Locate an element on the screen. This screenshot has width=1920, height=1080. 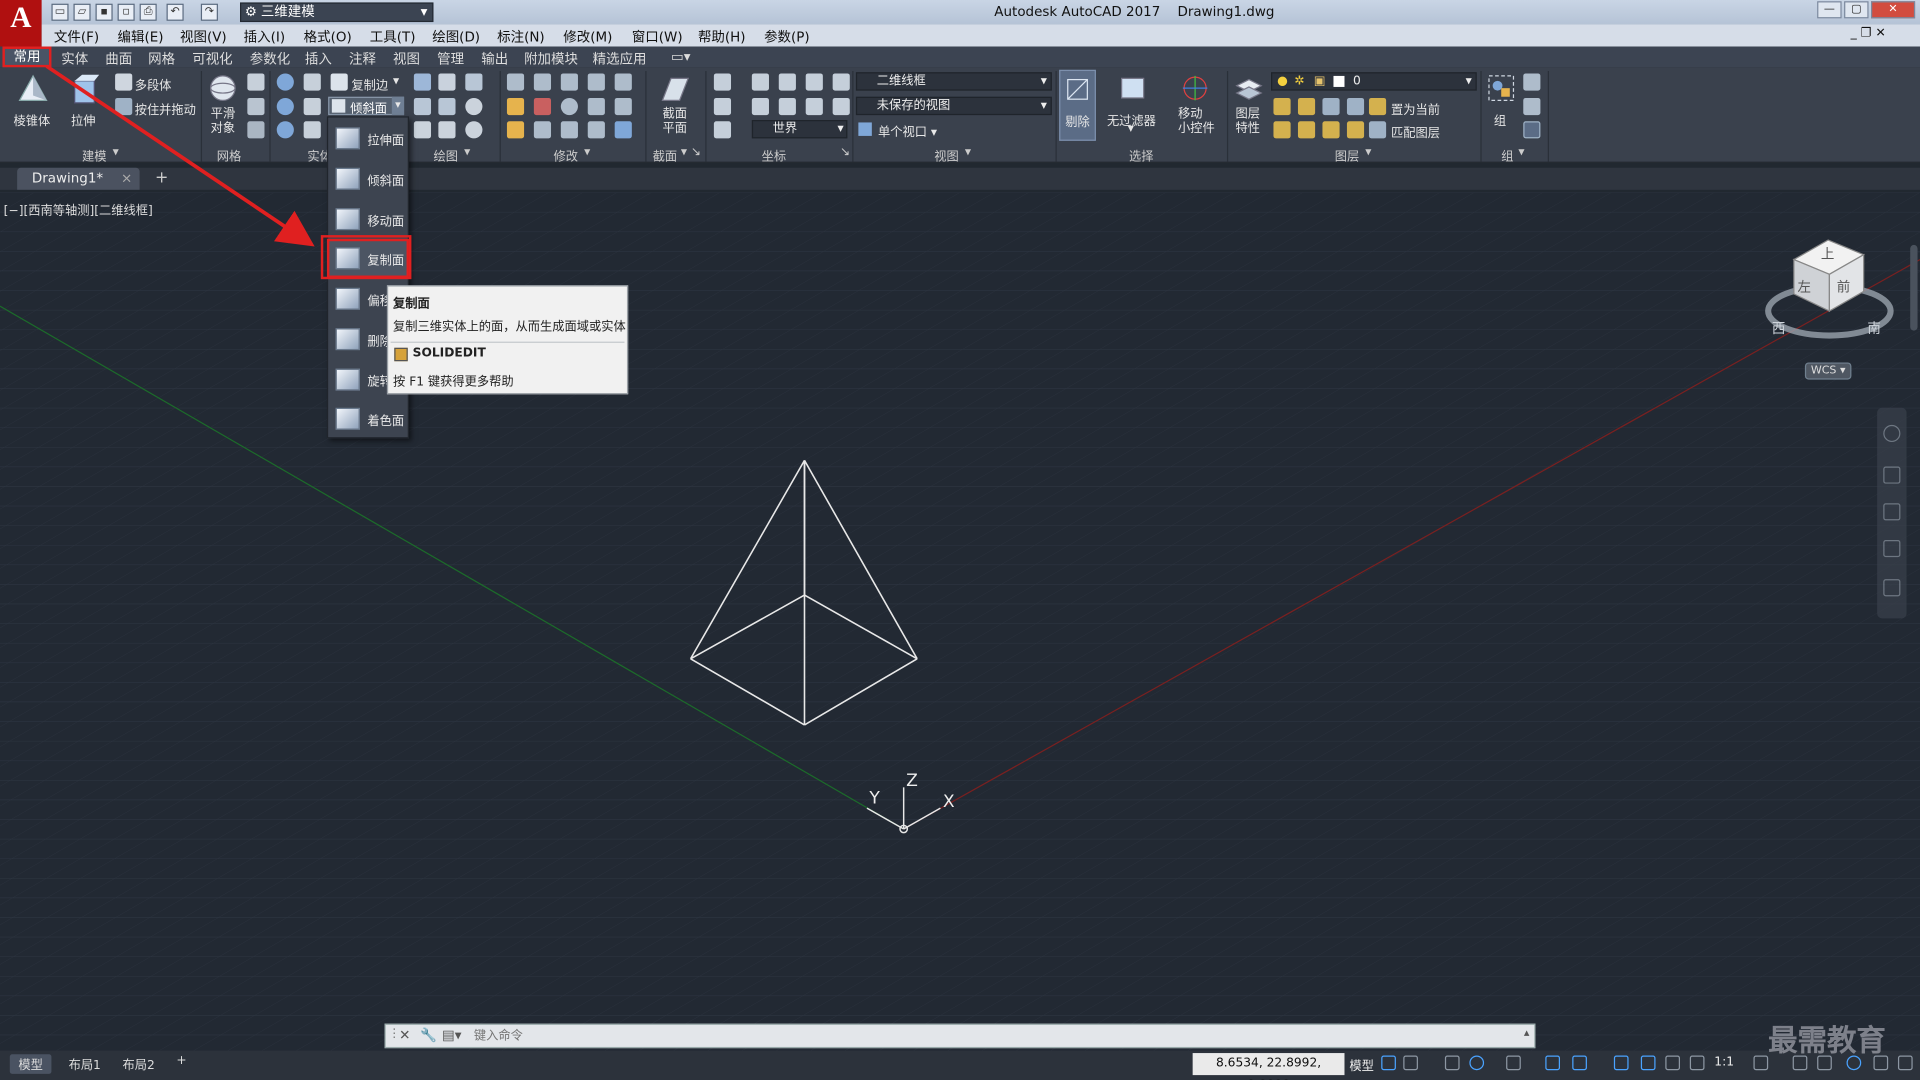
wrench-icon: 🔧 is located at coordinates (428, 1035).